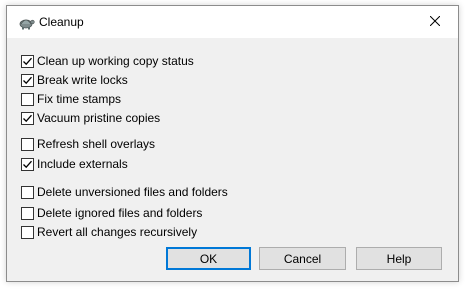  I want to click on close-icon, so click(435, 22).